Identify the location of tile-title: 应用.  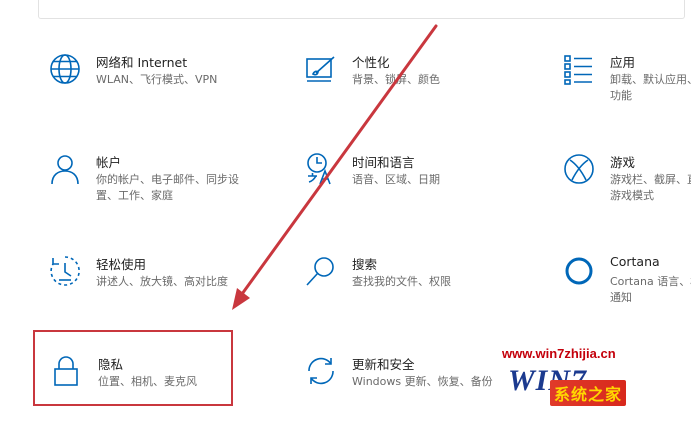
(623, 62).